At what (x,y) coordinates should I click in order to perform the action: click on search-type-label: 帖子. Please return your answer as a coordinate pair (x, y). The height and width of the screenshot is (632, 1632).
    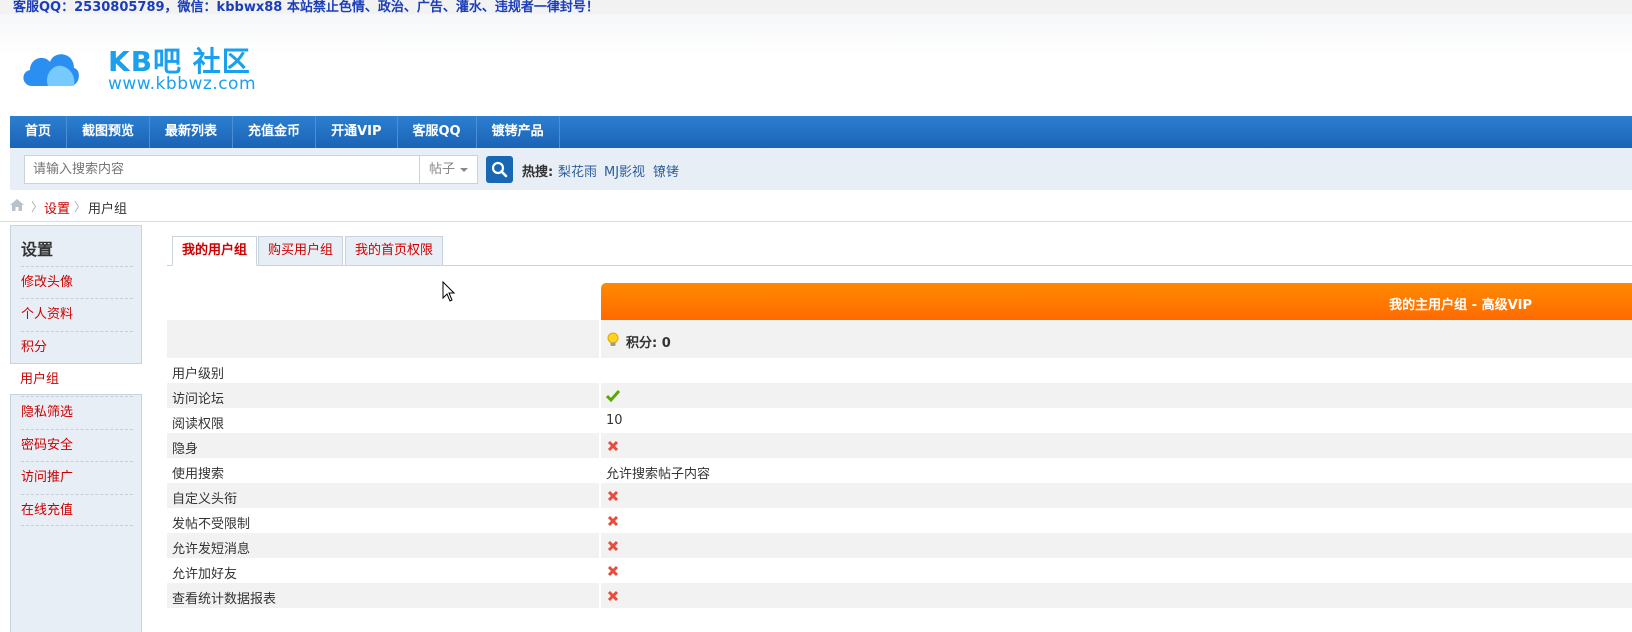
    Looking at the image, I should click on (442, 169).